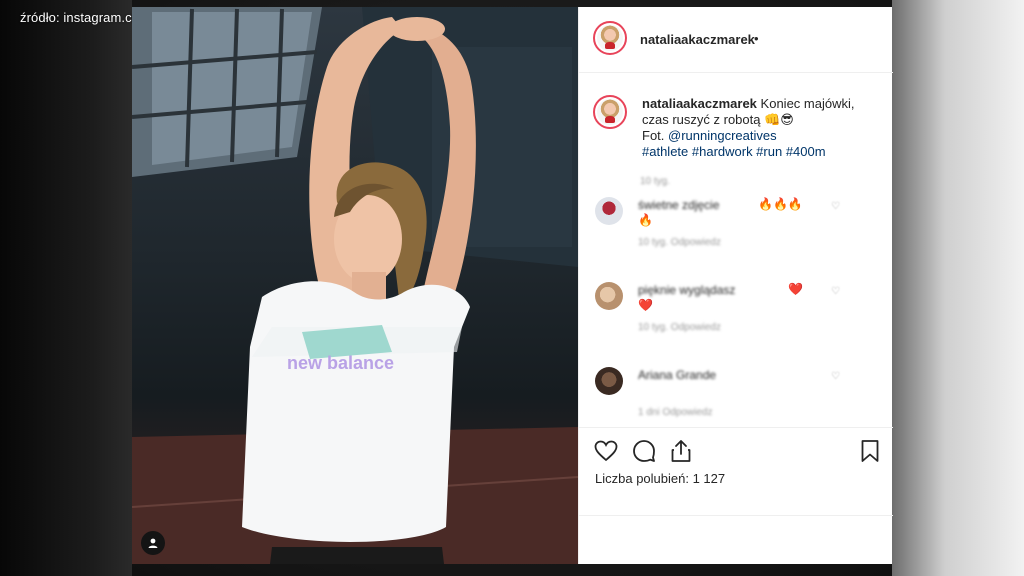 Image resolution: width=1024 pixels, height=576 pixels. I want to click on avatar, so click(610, 38).